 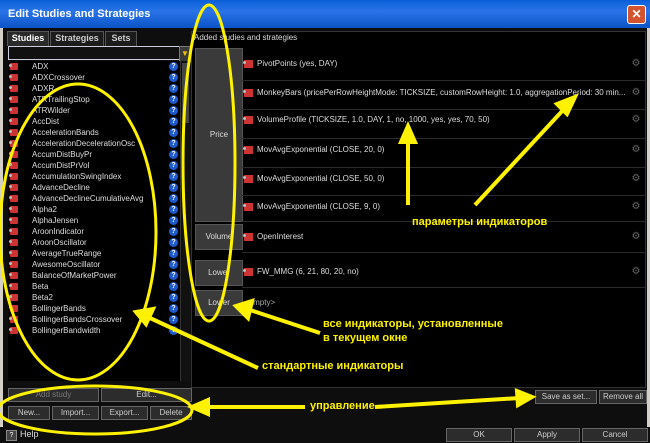 I want to click on arrow-standard, so click(x=204, y=343).